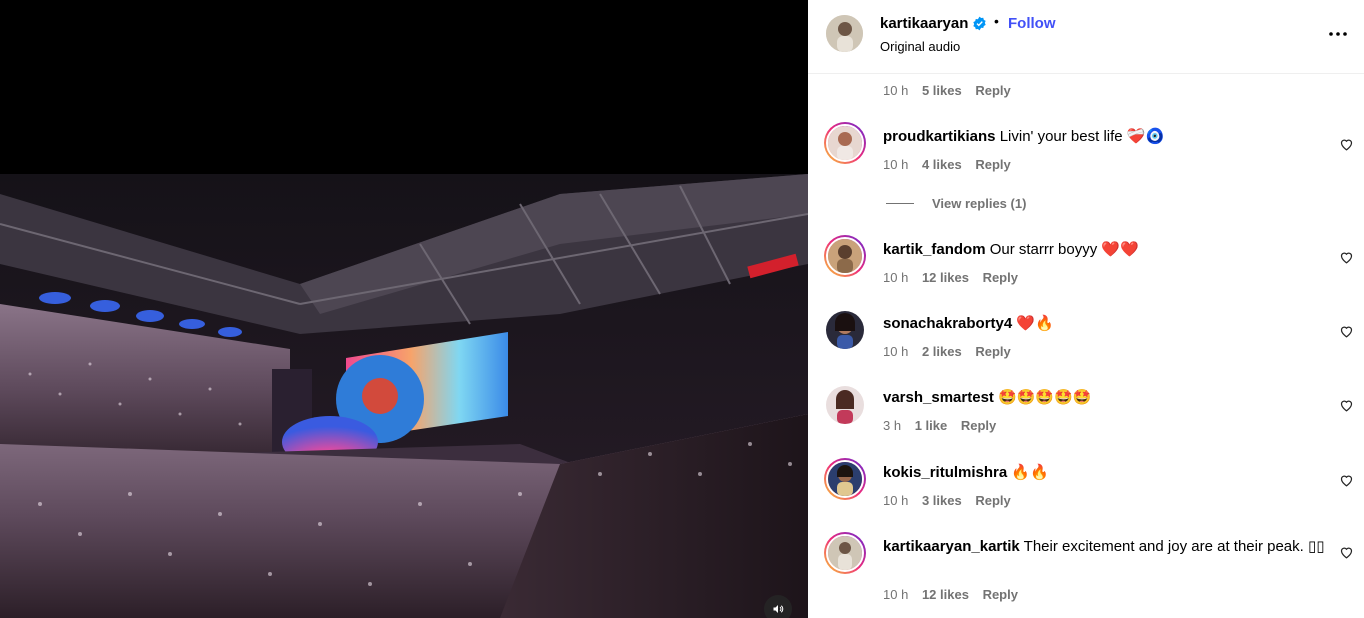  Describe the element at coordinates (1082, 136) in the screenshot. I see `comment-text: Livin' your best life ❤️‍🩹🧿` at that location.